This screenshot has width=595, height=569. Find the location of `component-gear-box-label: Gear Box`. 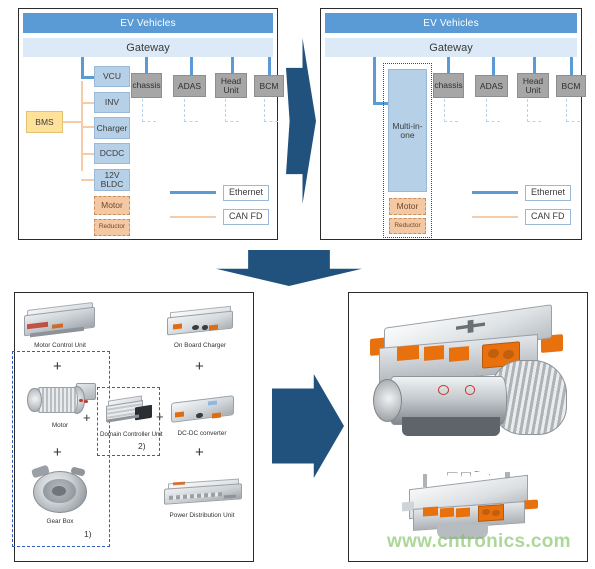

component-gear-box-label: Gear Box is located at coordinates (60, 521).